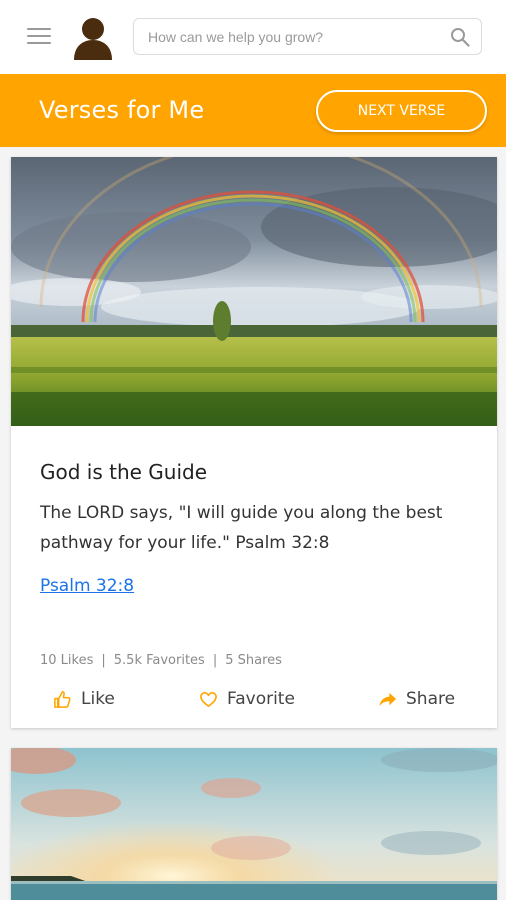  I want to click on like-button: Like, so click(84, 699).